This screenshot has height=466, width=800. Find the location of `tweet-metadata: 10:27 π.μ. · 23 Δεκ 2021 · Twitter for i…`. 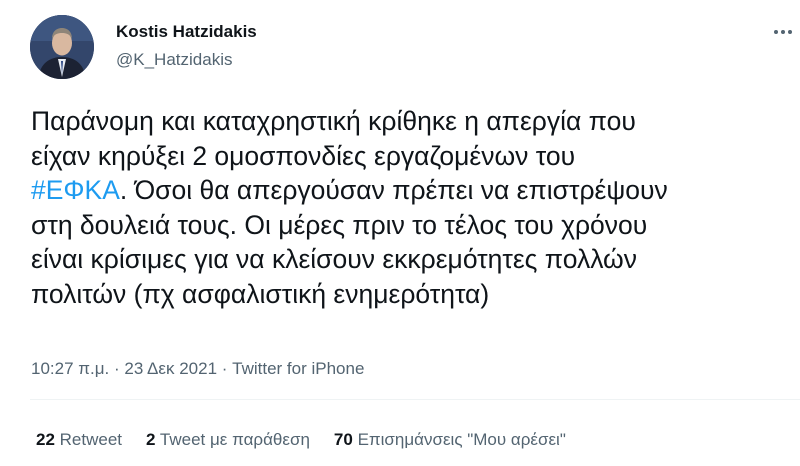

tweet-metadata: 10:27 π.μ. · 23 Δεκ 2021 · Twitter for i… is located at coordinates (197, 369).